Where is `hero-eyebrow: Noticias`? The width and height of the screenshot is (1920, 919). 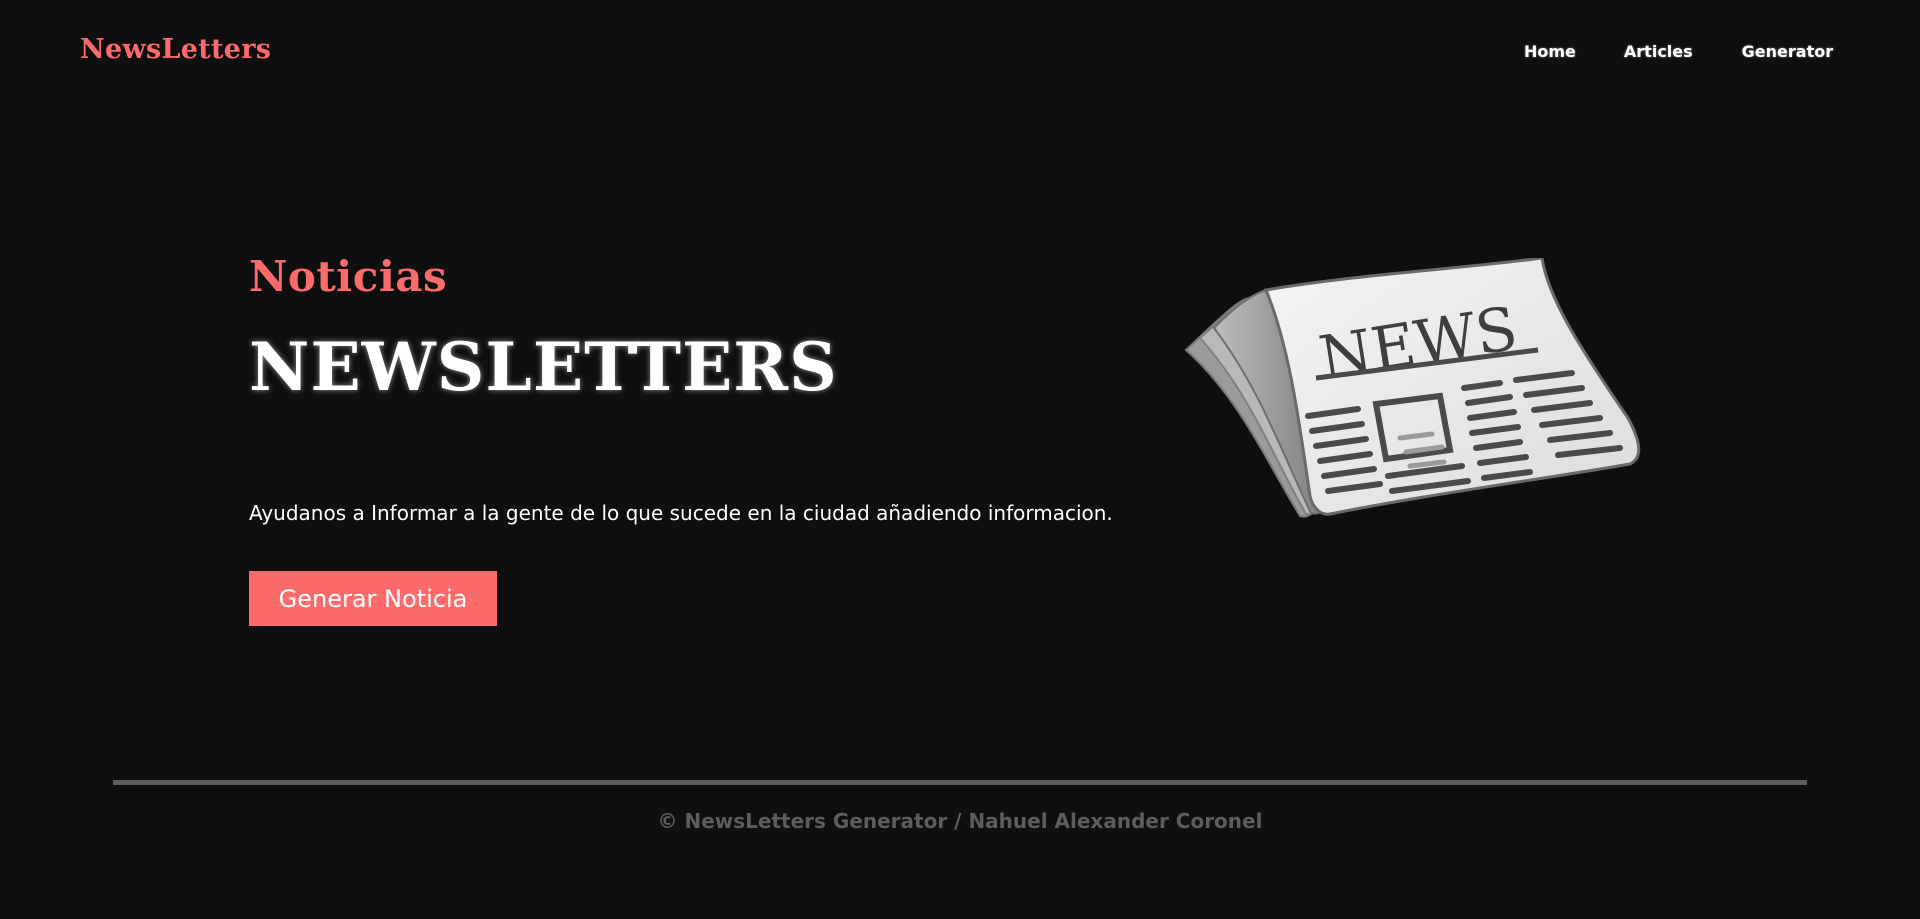 hero-eyebrow: Noticias is located at coordinates (348, 276).